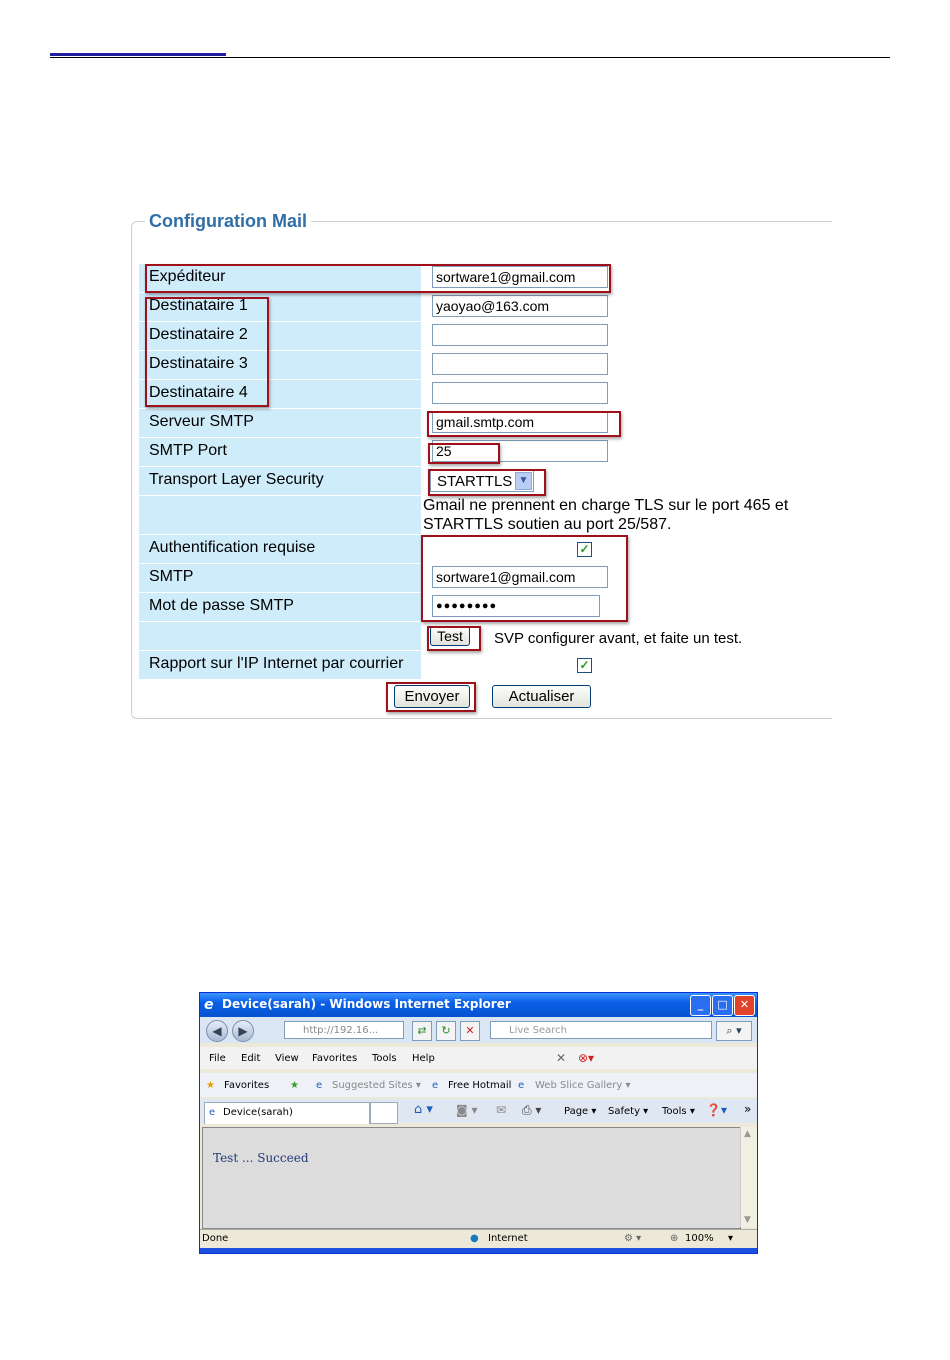 This screenshot has height=1360, width=950. I want to click on menu-edit: Edit, so click(250, 1058).